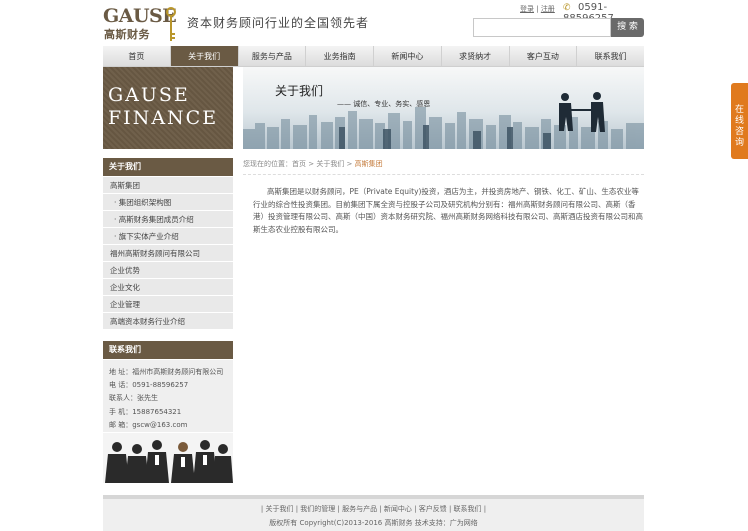 This screenshot has height=531, width=748. Describe the element at coordinates (168, 253) in the screenshot. I see `sidebar-item-fuzhou-company: 福州高斯财务顾问有限公司` at that location.